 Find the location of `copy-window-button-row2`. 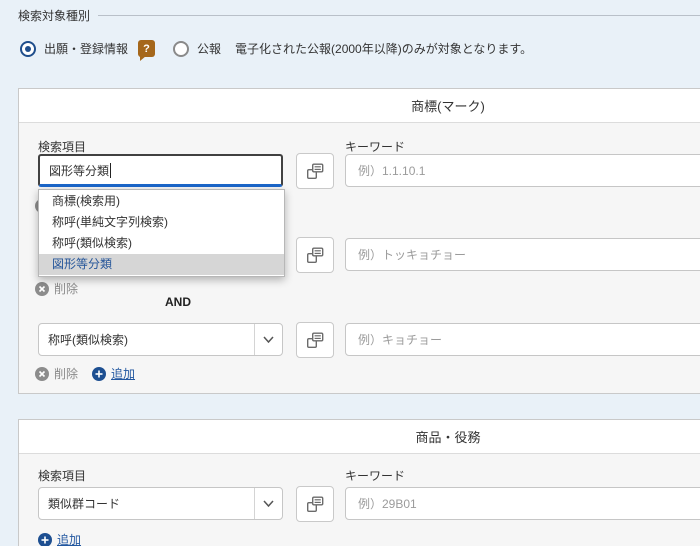

copy-window-button-row2 is located at coordinates (315, 255).